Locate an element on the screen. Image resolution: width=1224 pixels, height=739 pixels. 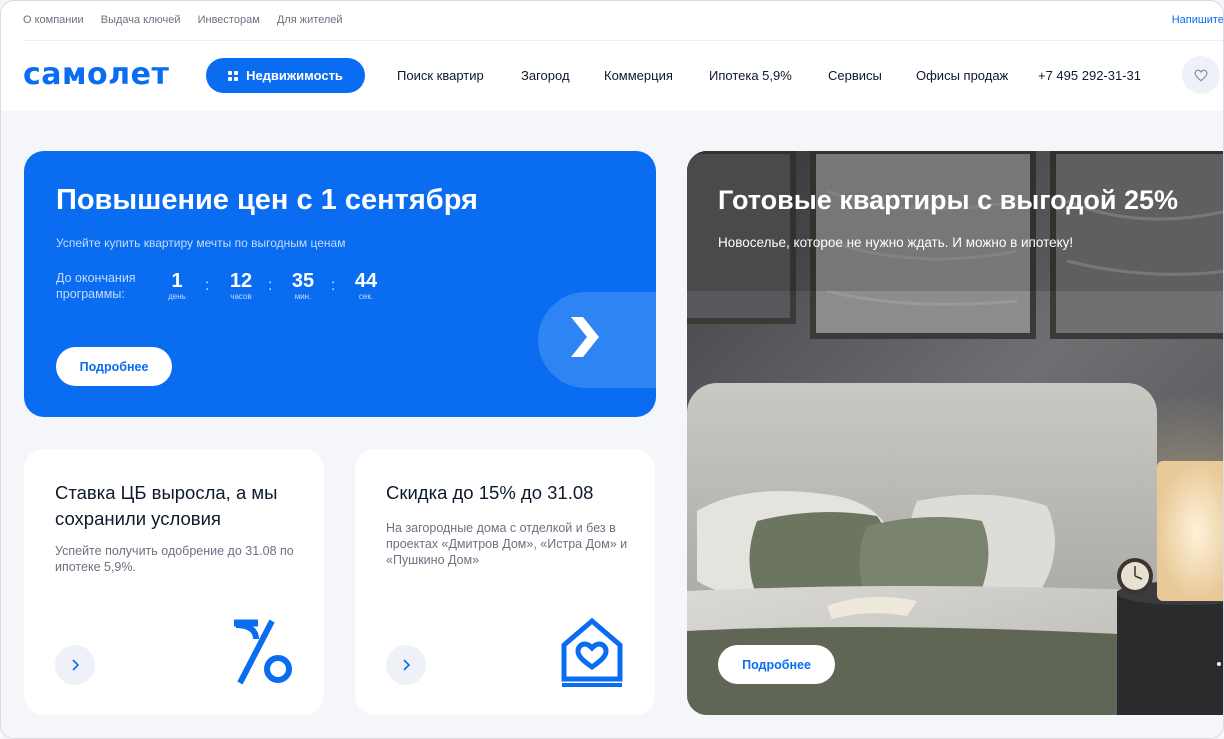
countdown-seconds-unit: сек. is located at coordinates (366, 296).